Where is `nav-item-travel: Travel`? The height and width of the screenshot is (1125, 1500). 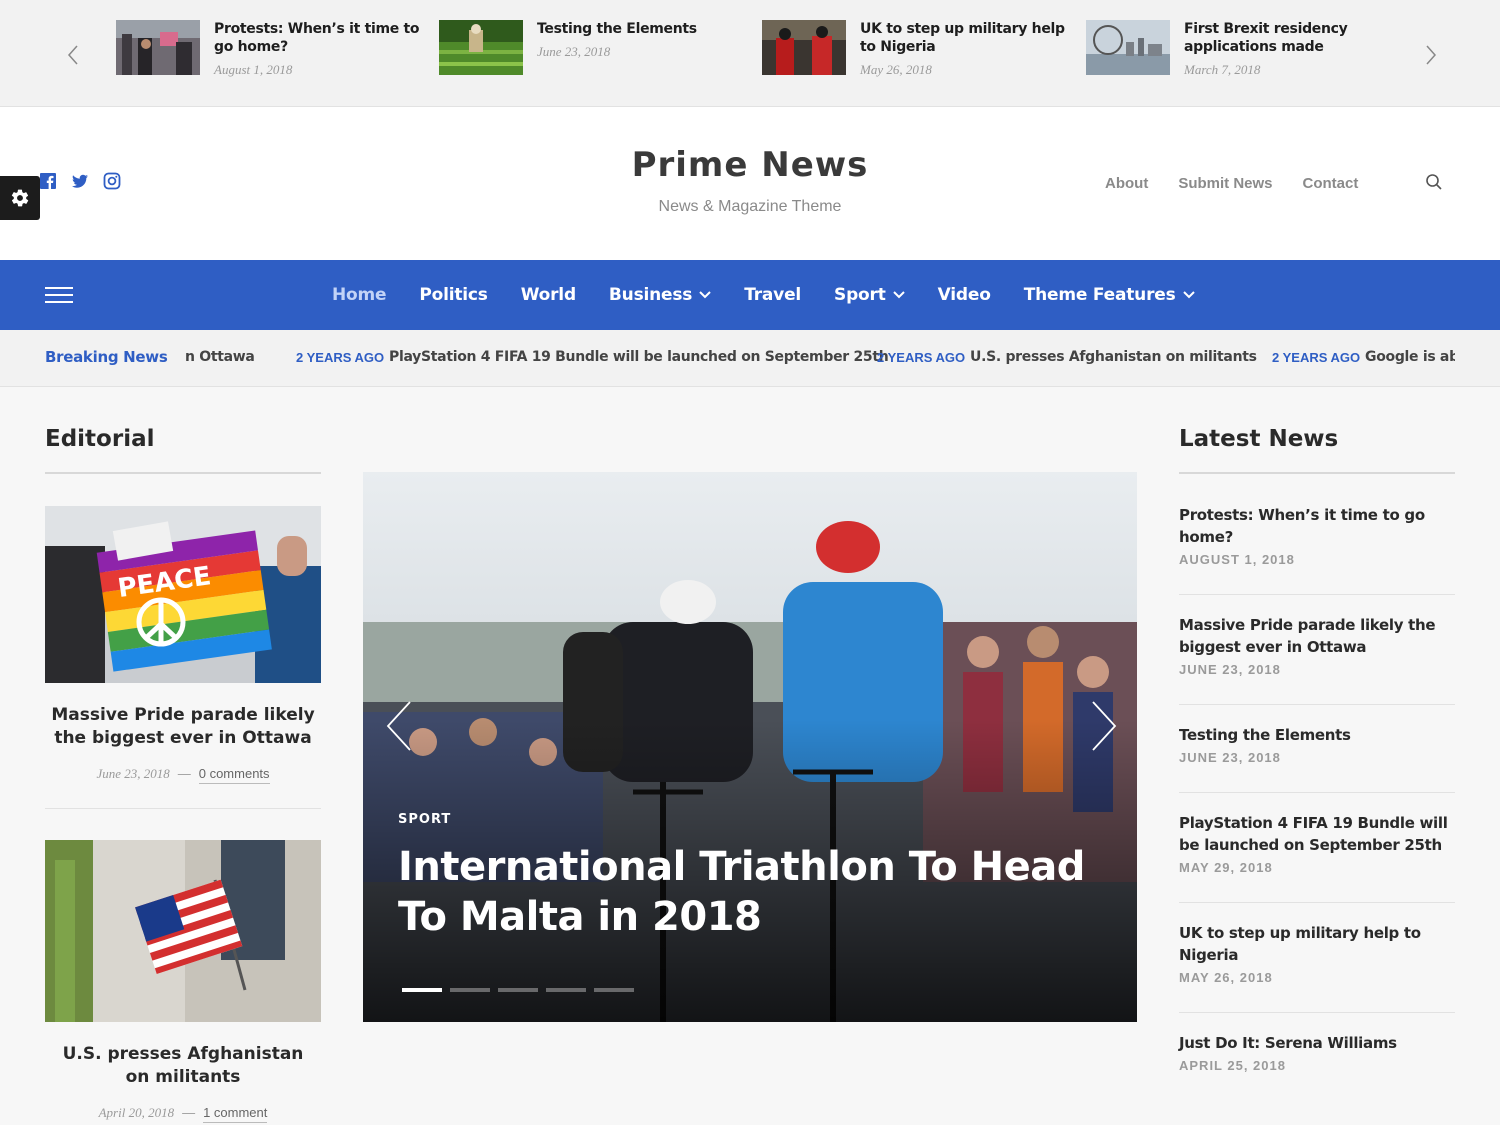
nav-item-travel: Travel is located at coordinates (772, 295).